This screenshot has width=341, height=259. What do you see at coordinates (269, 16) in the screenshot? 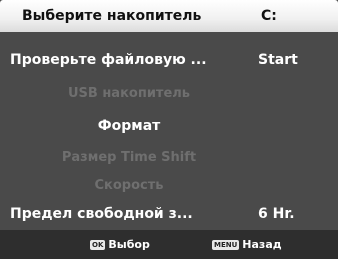
I see `menu-item-value: C:` at bounding box center [269, 16].